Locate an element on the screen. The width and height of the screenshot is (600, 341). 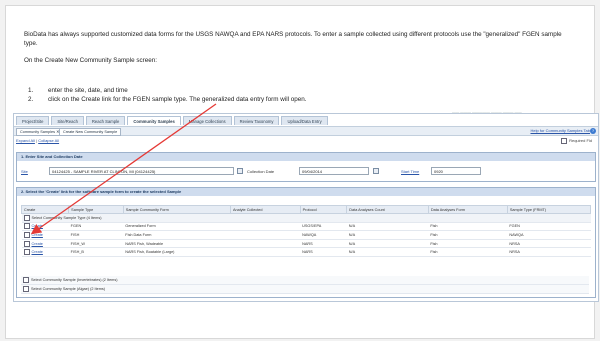
site-lookup-icon is located at coordinates (240, 171).